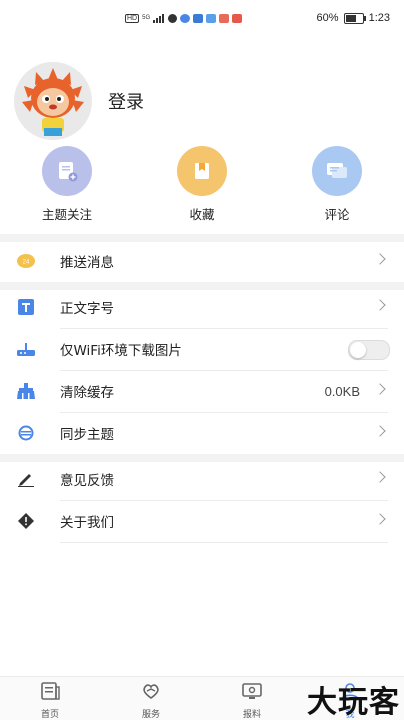 Image resolution: width=404 pixels, height=720 pixels. I want to click on text-size-icon, so click(26, 307).